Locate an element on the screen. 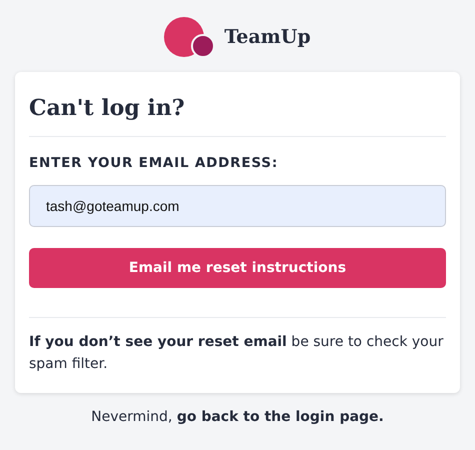 This screenshot has height=450, width=475. login-link: go back to the login page. is located at coordinates (280, 417).